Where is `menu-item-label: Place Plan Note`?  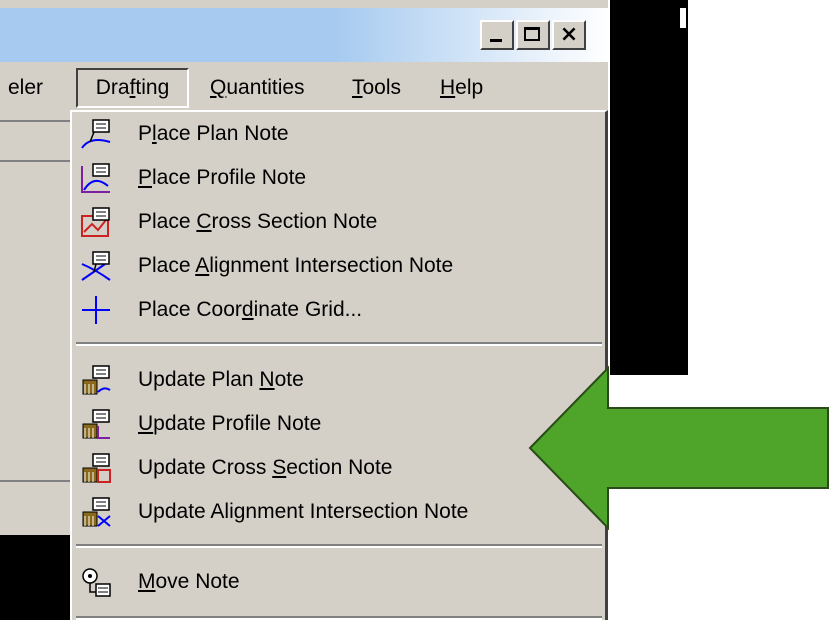 menu-item-label: Place Plan Note is located at coordinates (213, 133).